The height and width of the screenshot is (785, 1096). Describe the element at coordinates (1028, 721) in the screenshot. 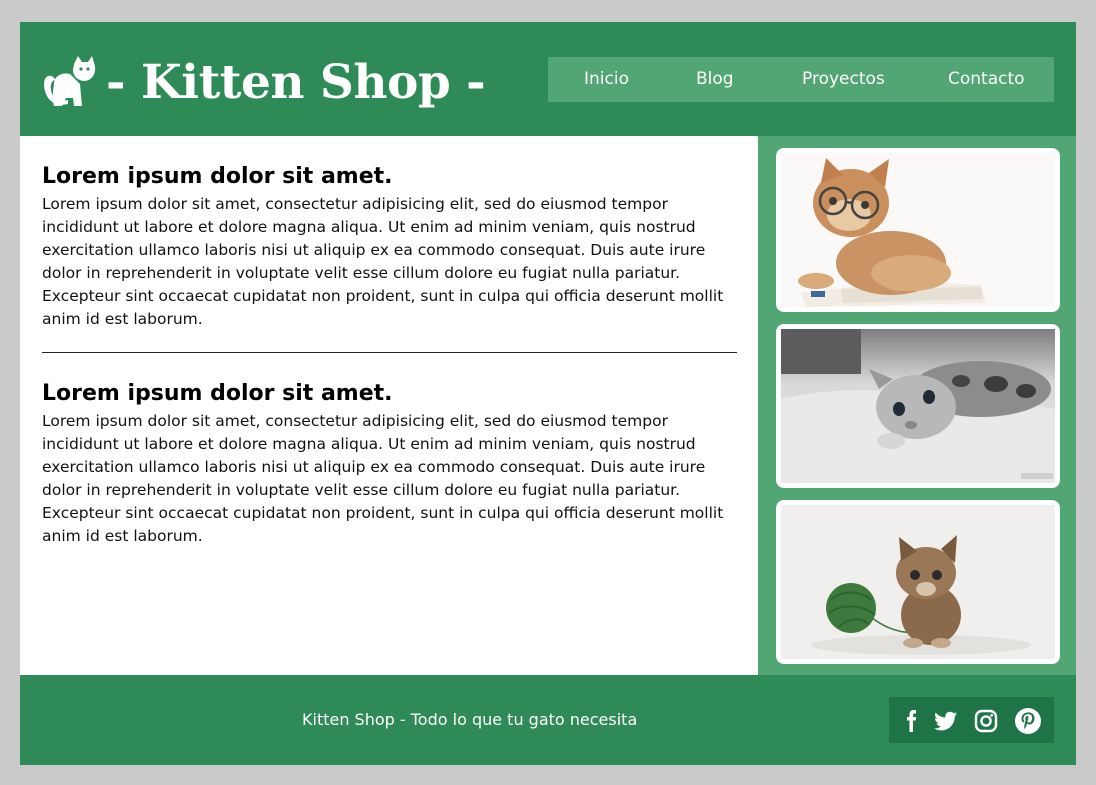

I see `pinterest-icon` at that location.